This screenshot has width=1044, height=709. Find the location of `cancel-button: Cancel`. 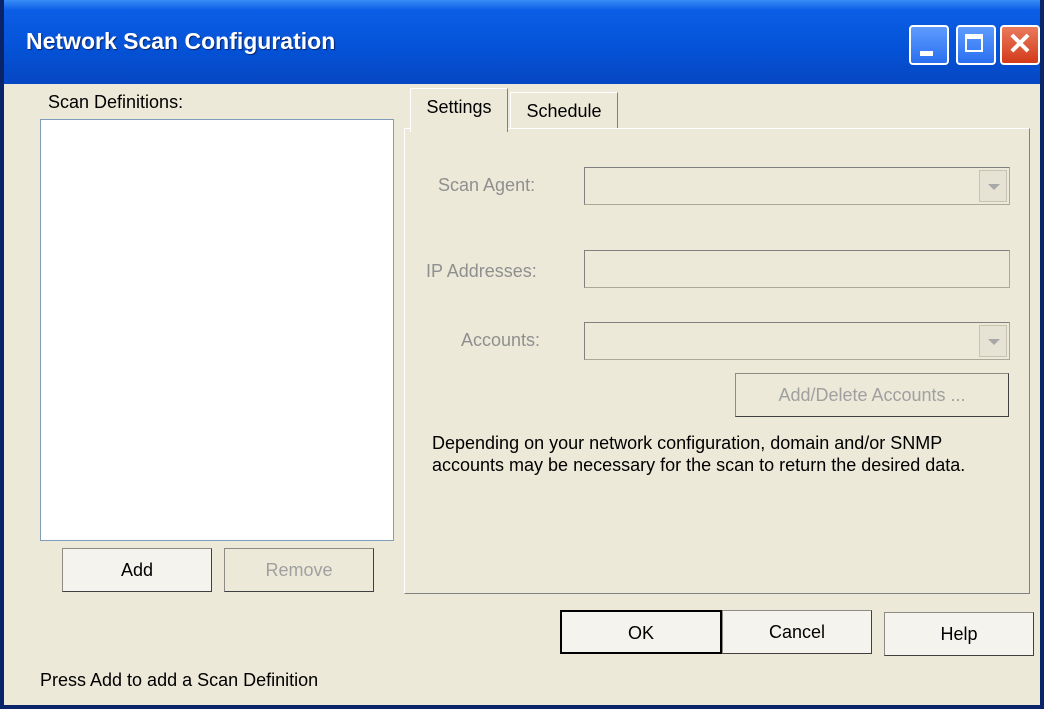

cancel-button: Cancel is located at coordinates (797, 632).